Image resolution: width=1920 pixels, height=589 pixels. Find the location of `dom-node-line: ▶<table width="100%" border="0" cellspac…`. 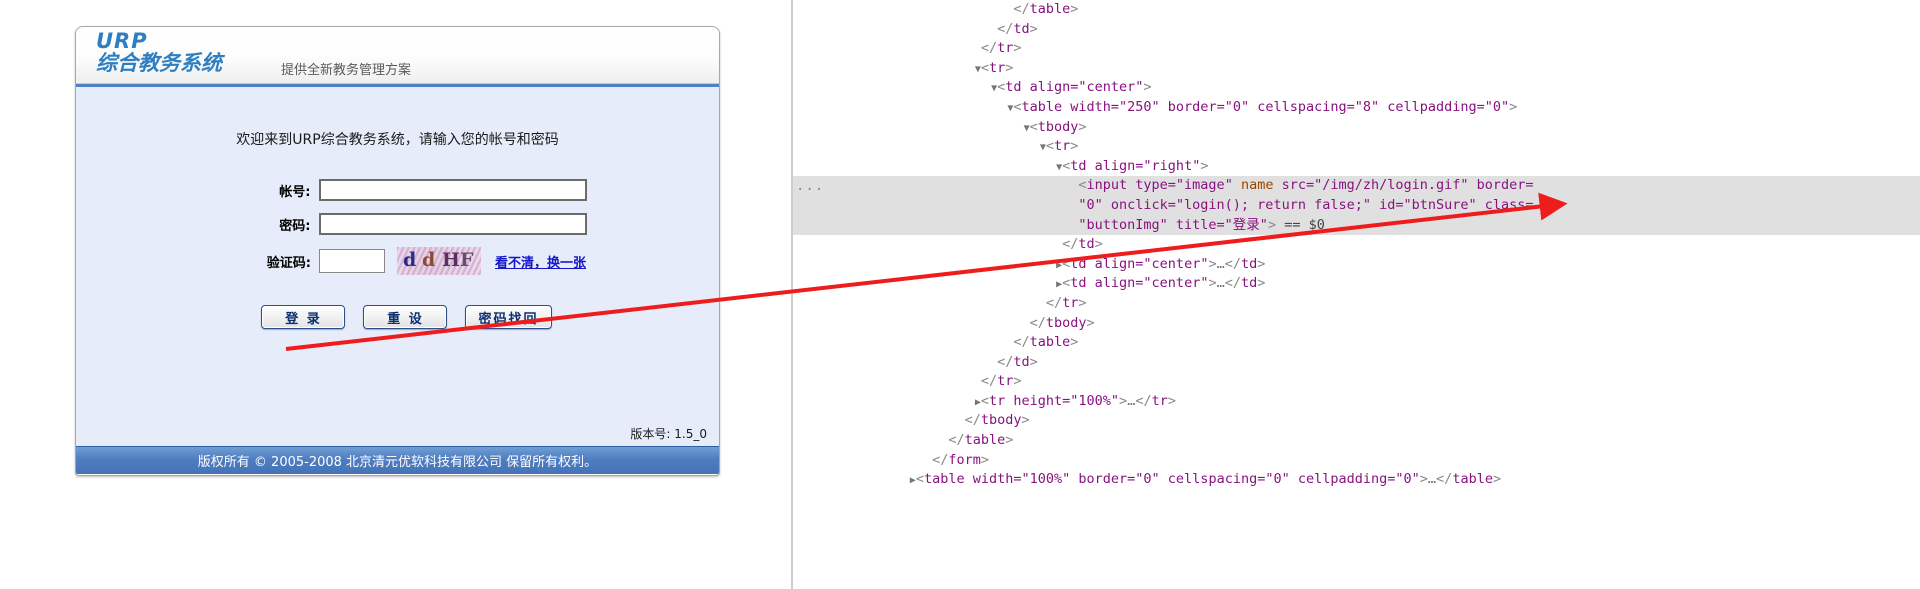

dom-node-line: ▶<table width="100%" border="0" cellspac… is located at coordinates (1356, 480).